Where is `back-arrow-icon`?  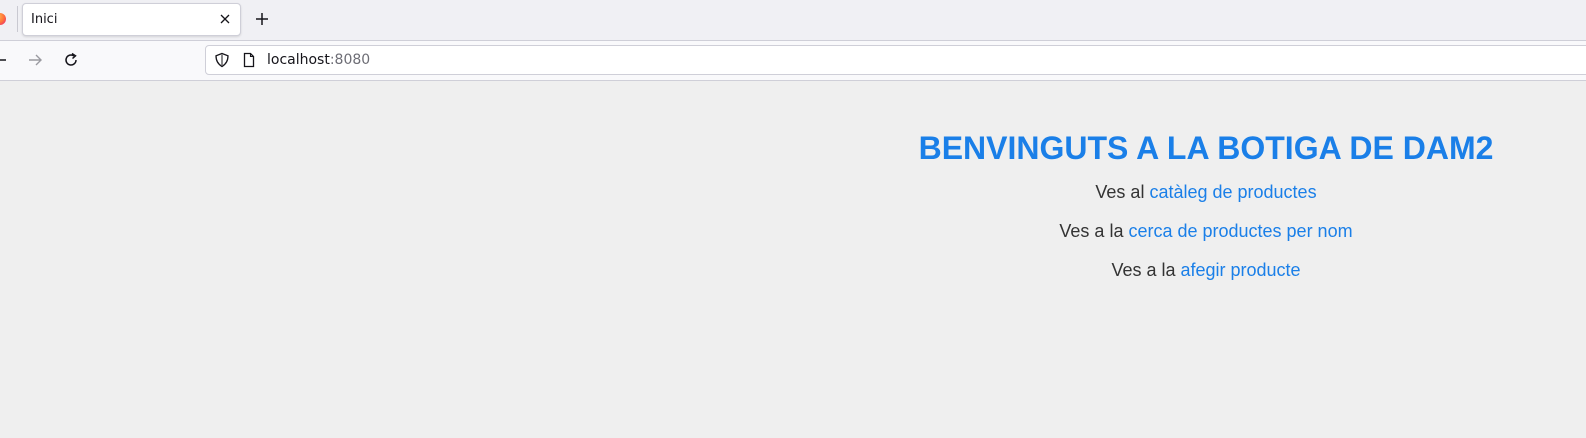 back-arrow-icon is located at coordinates (6, 60).